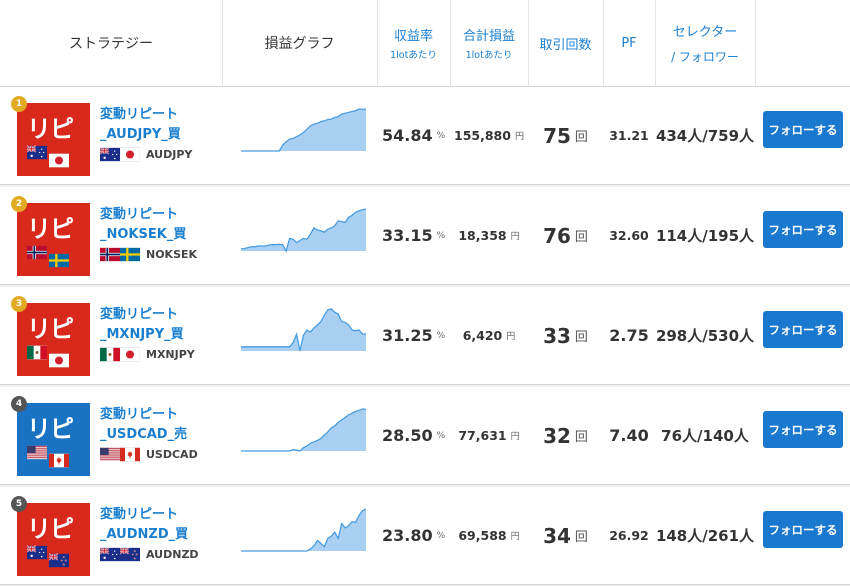  I want to click on header-follower-label: / フォロワー, so click(705, 56).